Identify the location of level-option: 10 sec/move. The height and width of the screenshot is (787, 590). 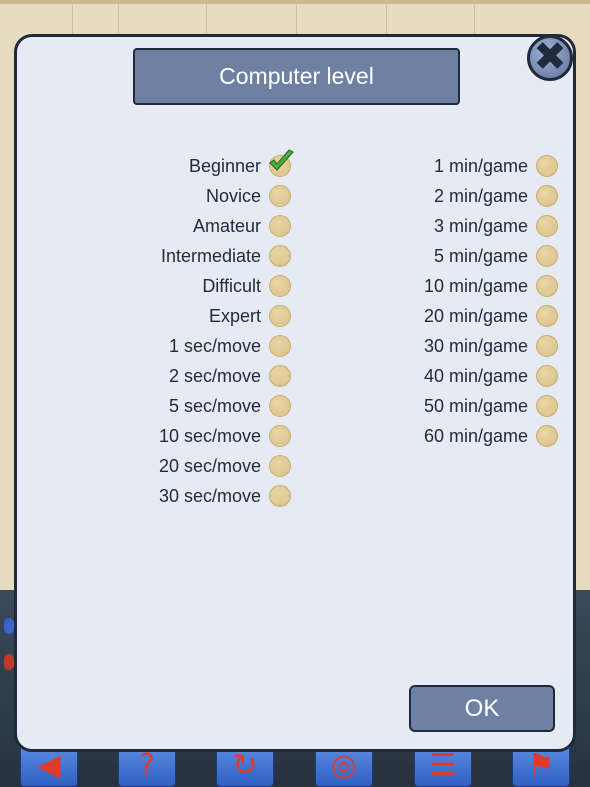
(161, 436).